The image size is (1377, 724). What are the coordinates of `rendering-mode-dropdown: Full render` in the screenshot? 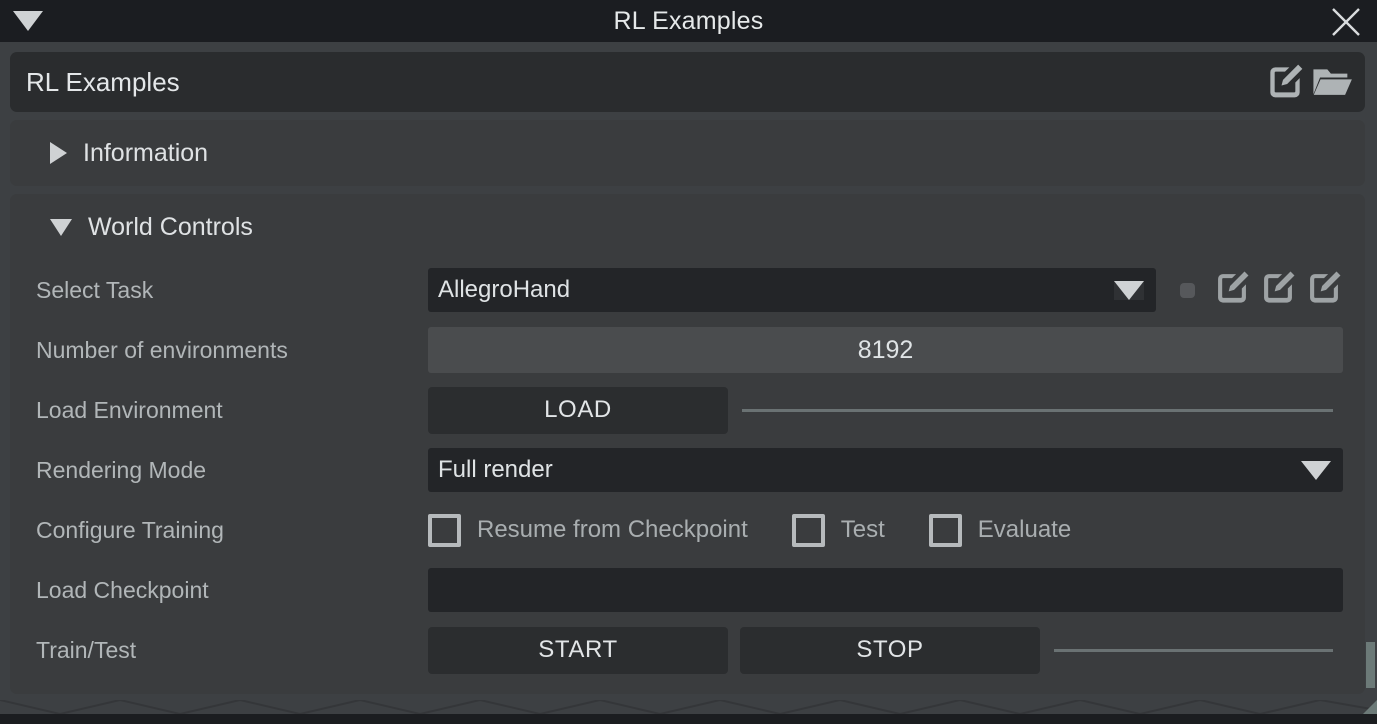 It's located at (885, 470).